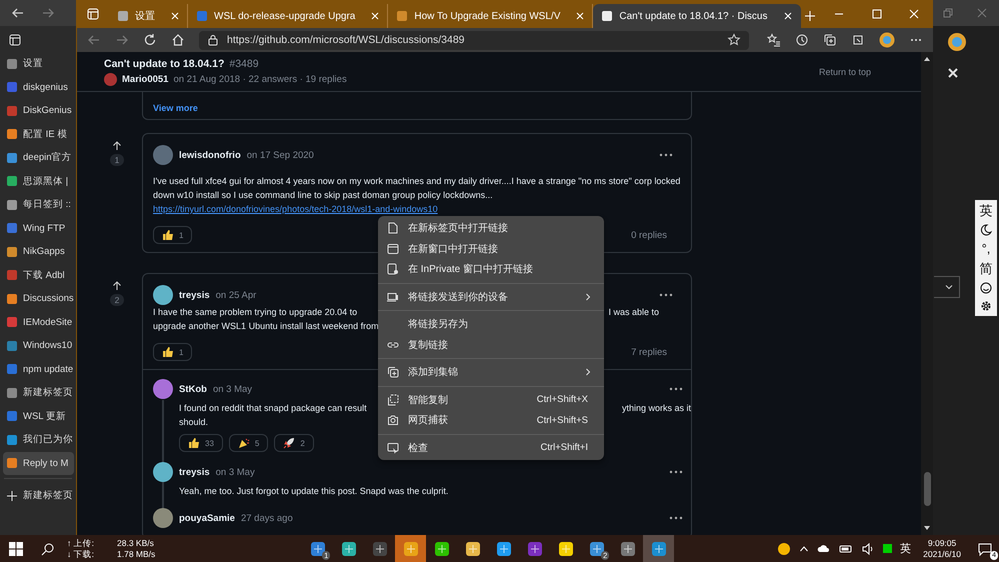 The width and height of the screenshot is (999, 562). I want to click on view-more-link: View more, so click(175, 108).